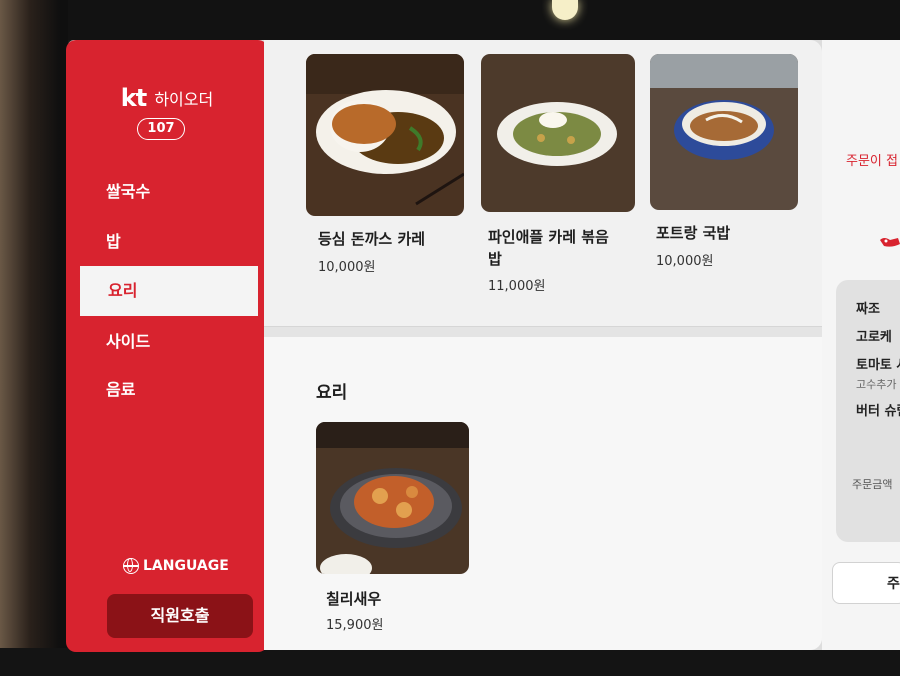 The width and height of the screenshot is (900, 676). I want to click on menu-item-name: 포트랑 국밥, so click(693, 233).